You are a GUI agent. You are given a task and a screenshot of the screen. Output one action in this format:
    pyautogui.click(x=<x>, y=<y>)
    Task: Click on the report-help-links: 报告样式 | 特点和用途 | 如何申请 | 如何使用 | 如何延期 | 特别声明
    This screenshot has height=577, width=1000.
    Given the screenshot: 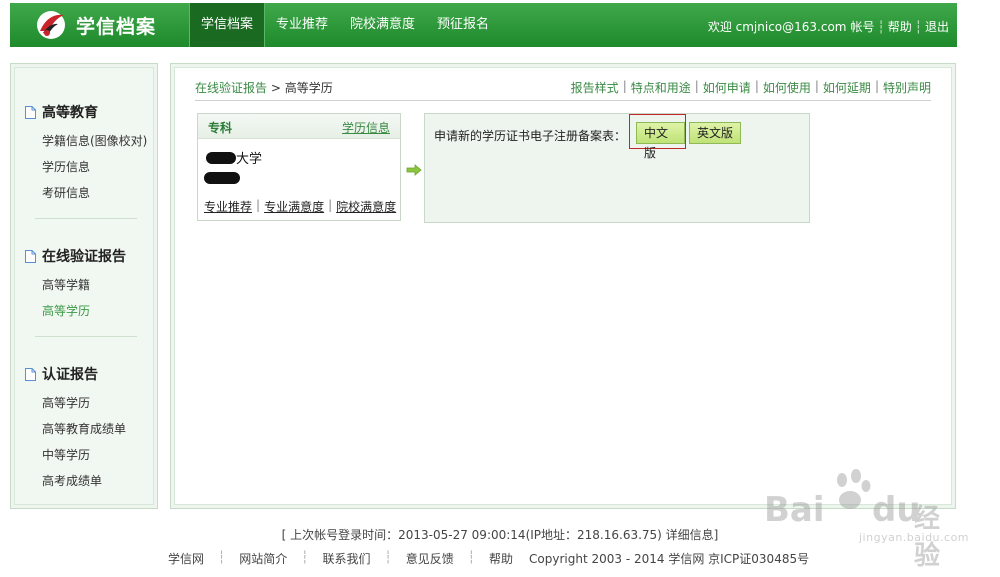 What is the action you would take?
    pyautogui.click(x=751, y=87)
    